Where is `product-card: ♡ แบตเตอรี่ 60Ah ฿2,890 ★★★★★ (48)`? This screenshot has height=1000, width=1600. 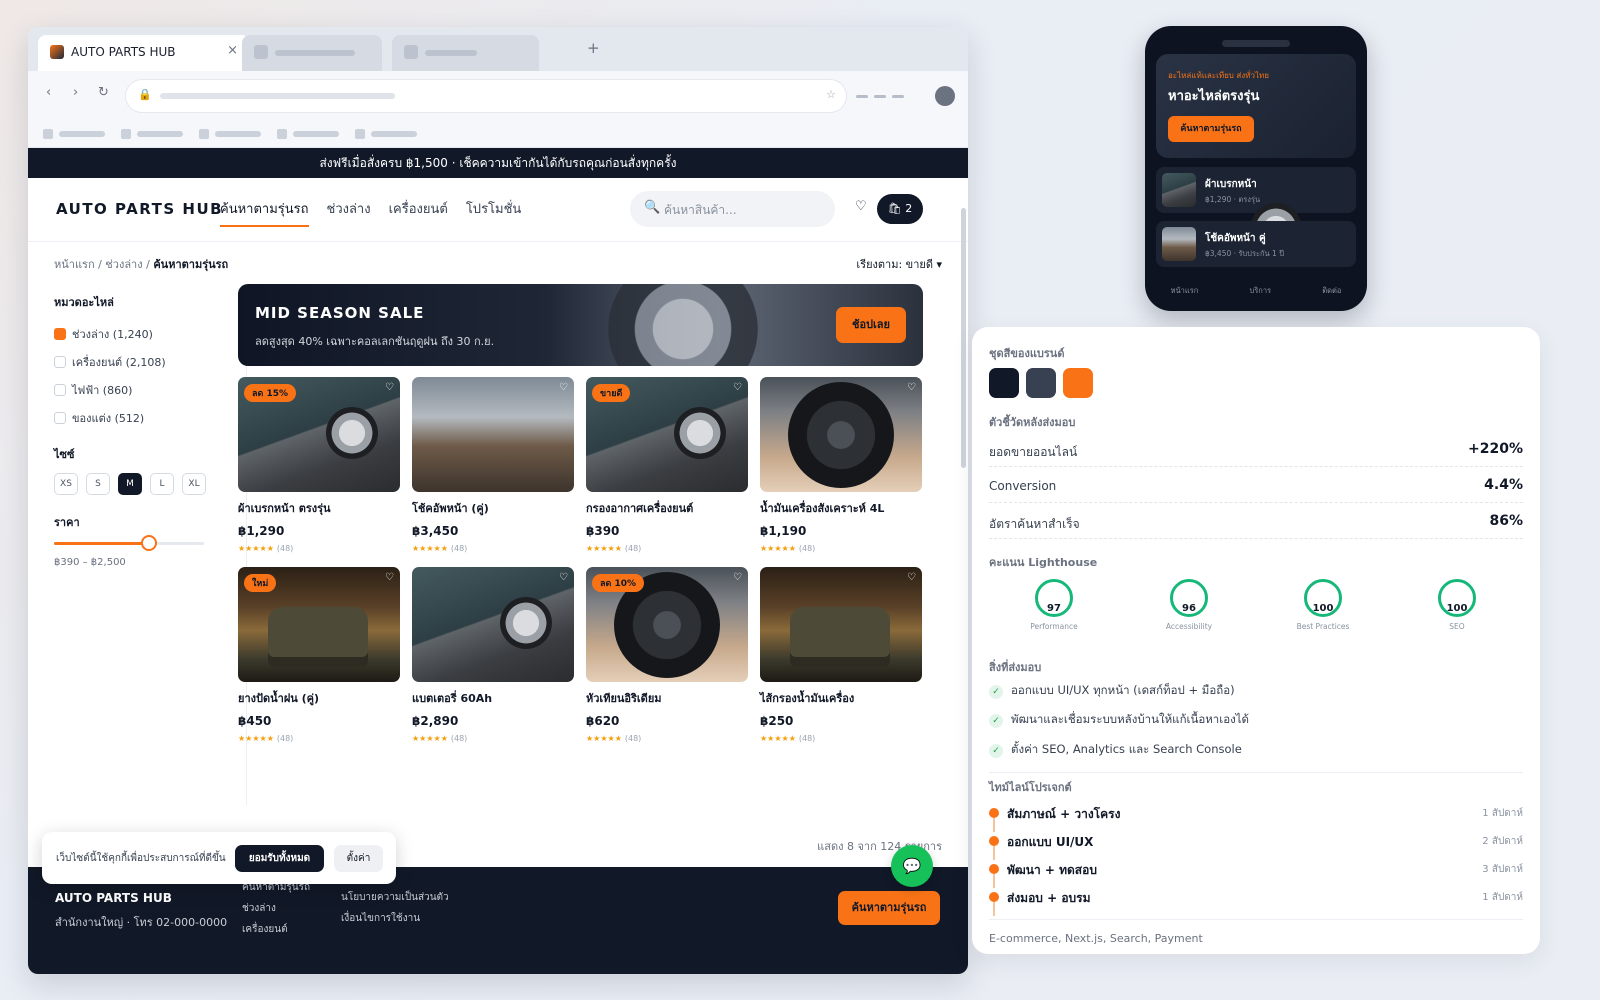 product-card: ♡ แบตเตอรี่ 60Ah ฿2,890 ★★★★★ (48) is located at coordinates (493, 655).